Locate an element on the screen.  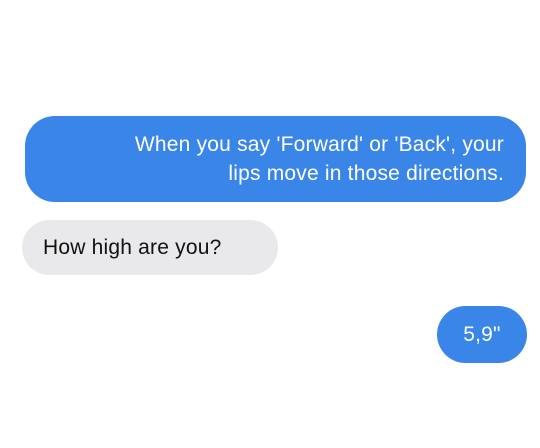
outgoing-message-bubble: 5,9" is located at coordinates (482, 334).